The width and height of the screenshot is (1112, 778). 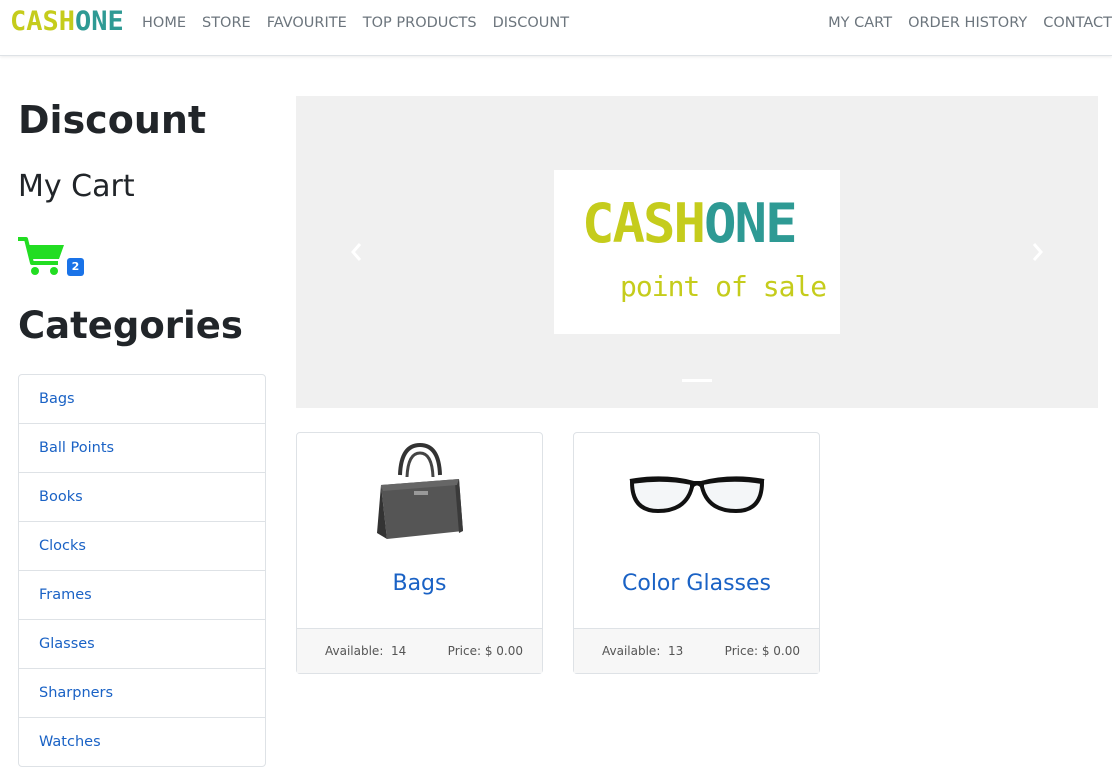 What do you see at coordinates (399, 651) in the screenshot?
I see `availability-value: 14` at bounding box center [399, 651].